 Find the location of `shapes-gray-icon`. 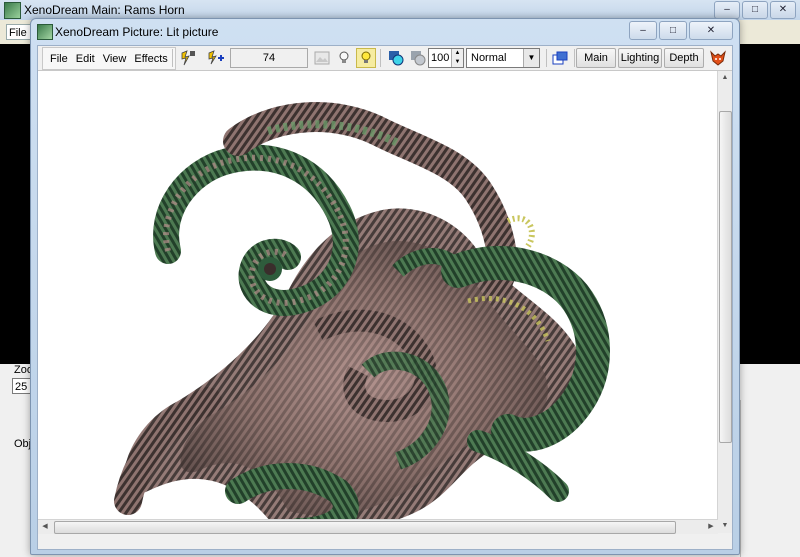

shapes-gray-icon is located at coordinates (418, 58).